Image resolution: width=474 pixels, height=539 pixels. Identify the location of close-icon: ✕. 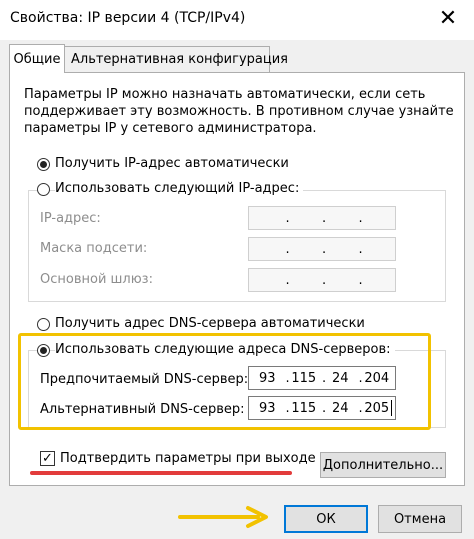
(448, 18).